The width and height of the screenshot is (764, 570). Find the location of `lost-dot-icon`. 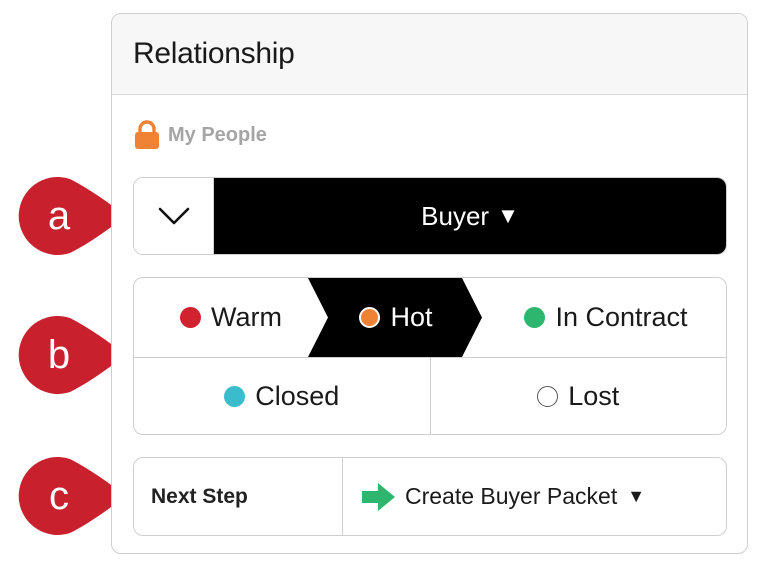

lost-dot-icon is located at coordinates (548, 396).